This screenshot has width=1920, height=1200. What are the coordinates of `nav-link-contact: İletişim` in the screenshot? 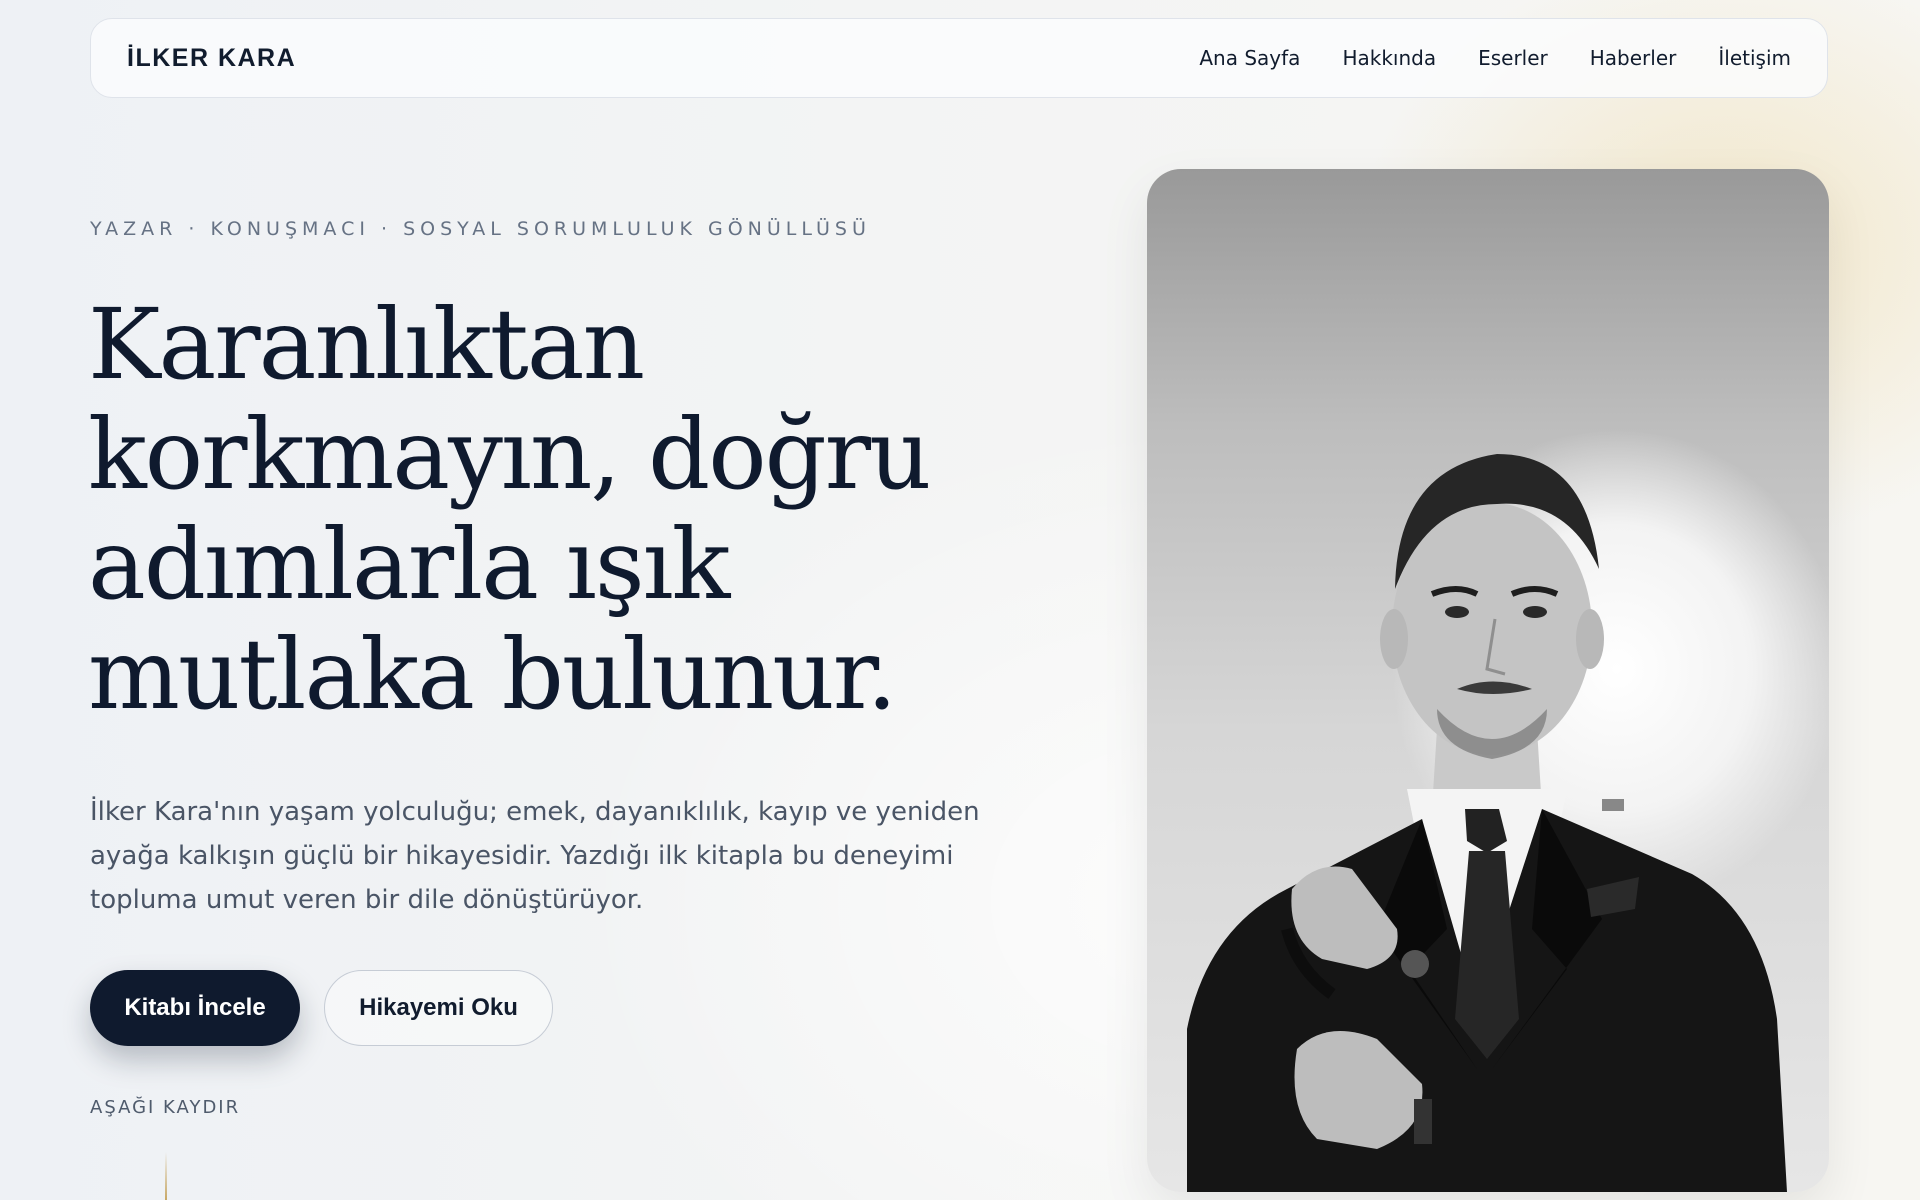 It's located at (1754, 58).